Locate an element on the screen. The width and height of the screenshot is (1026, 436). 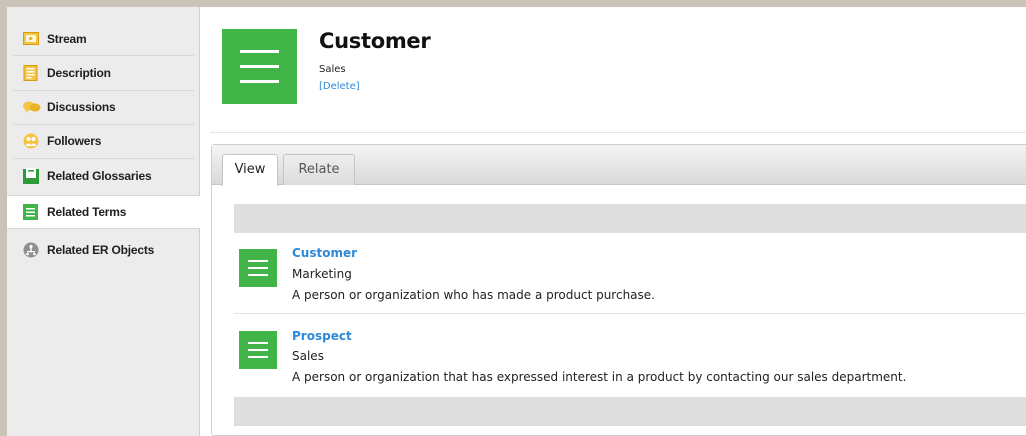
sidebar-item-followers: Followers is located at coordinates (103, 141).